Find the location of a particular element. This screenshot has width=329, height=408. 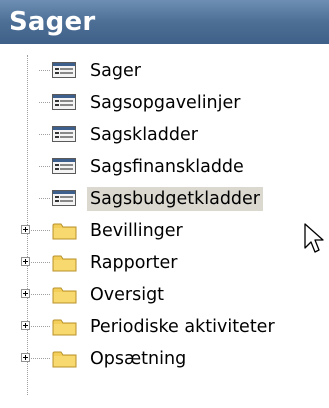

tree-item-label: Sagsopgavelinjer is located at coordinates (165, 103).